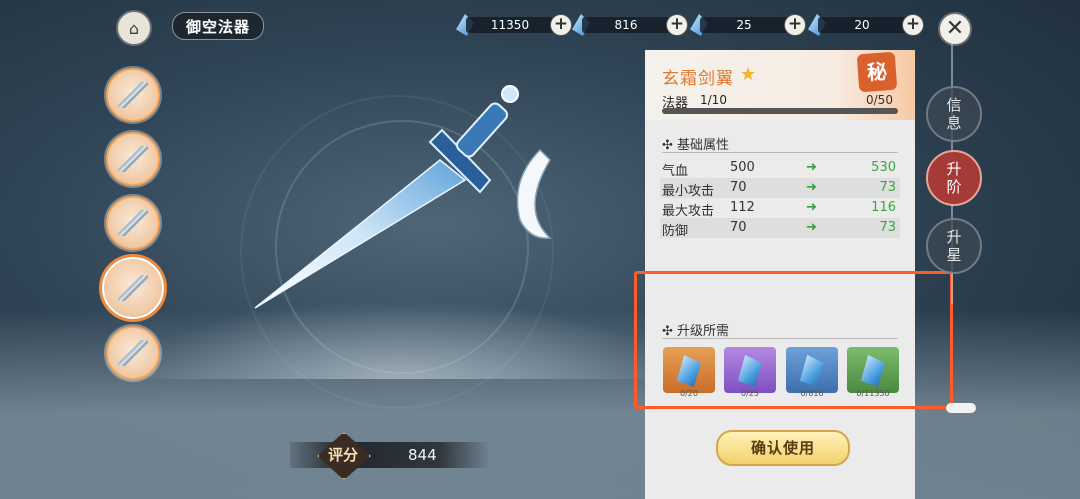  I want to click on item-slot-4-selected, so click(133, 288).